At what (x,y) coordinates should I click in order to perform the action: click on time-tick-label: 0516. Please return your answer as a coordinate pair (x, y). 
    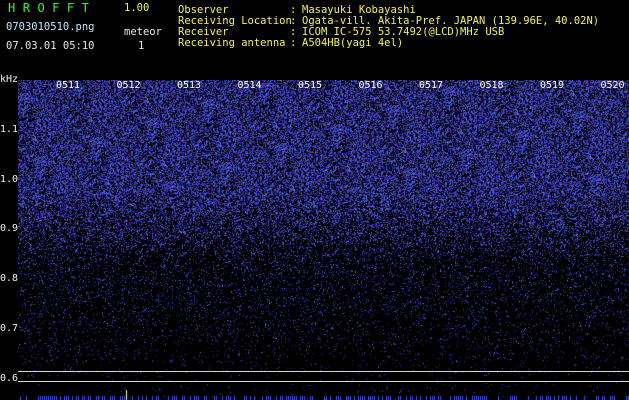
    Looking at the image, I should click on (370, 85).